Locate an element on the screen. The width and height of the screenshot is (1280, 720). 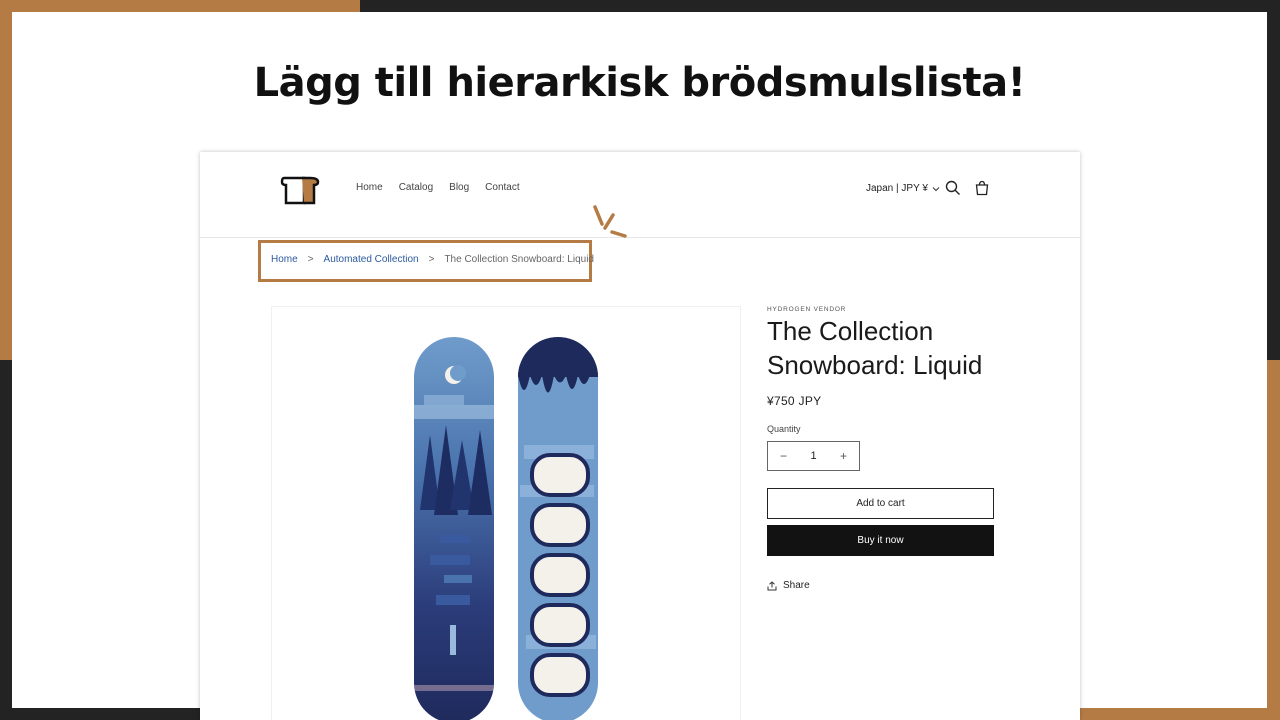
buy-now-button: Buy it now is located at coordinates (880, 540).